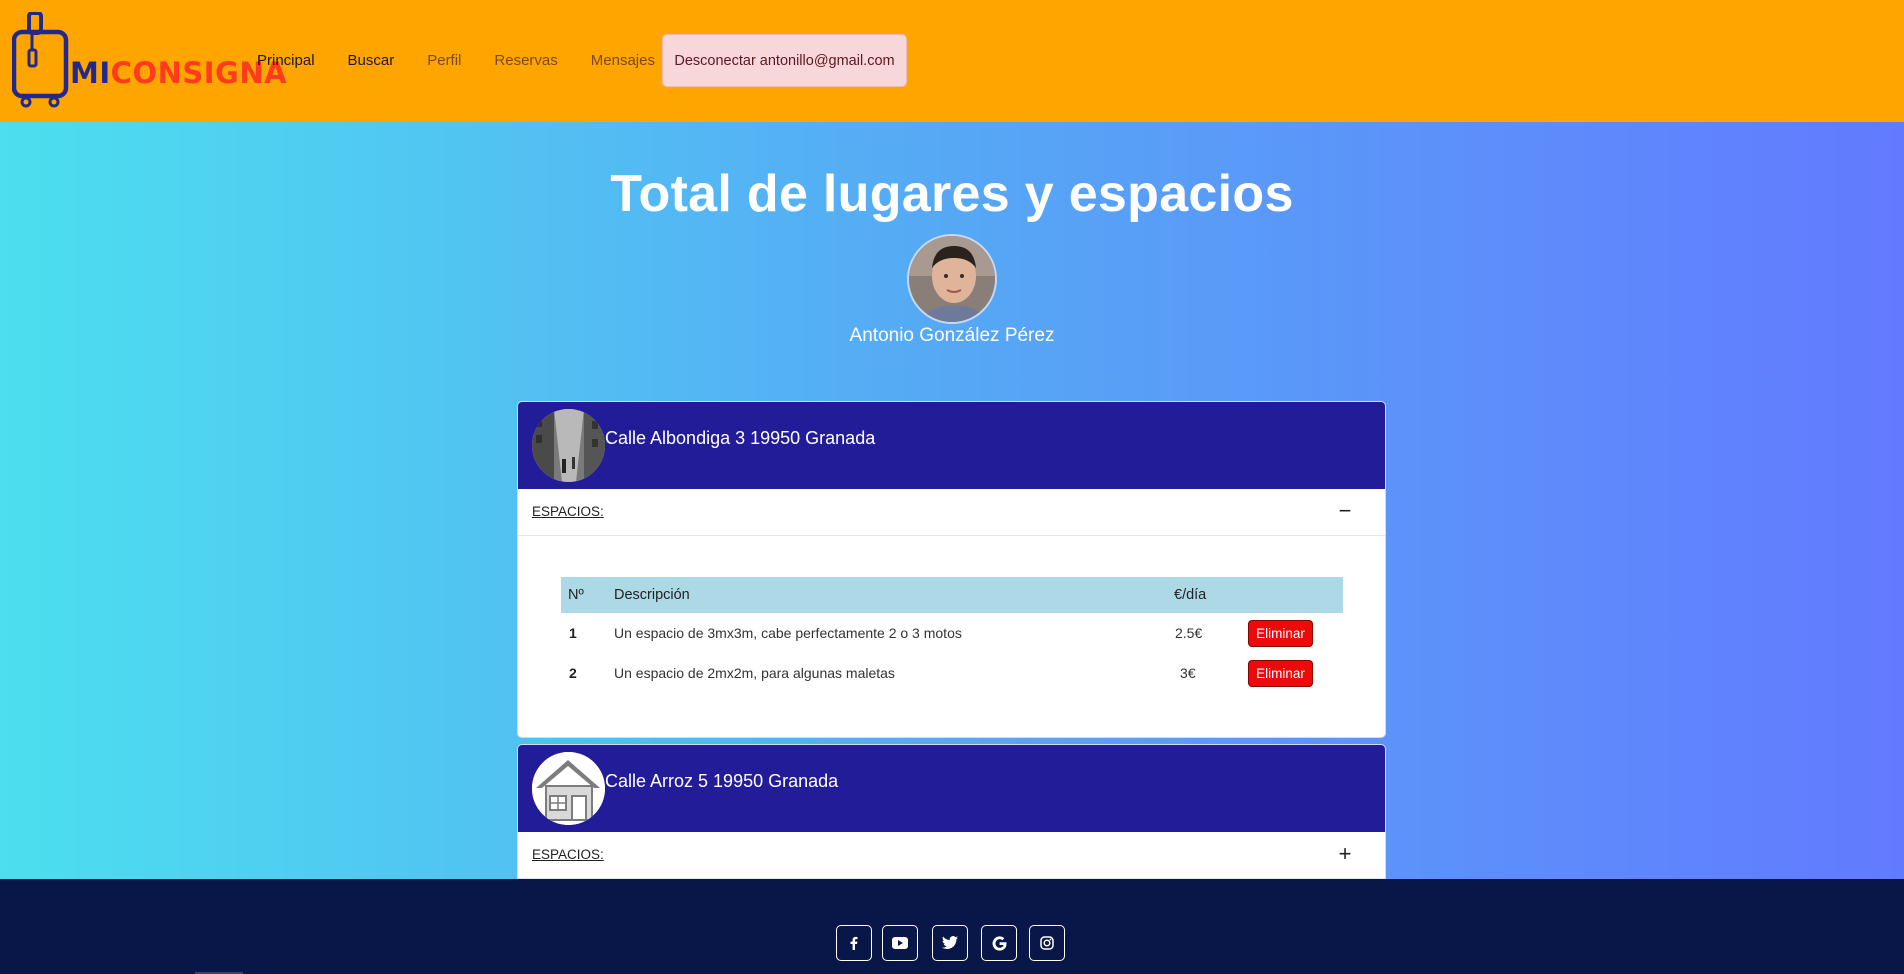 This screenshot has width=1904, height=974. What do you see at coordinates (286, 60) in the screenshot?
I see `nav-principal: Principal` at bounding box center [286, 60].